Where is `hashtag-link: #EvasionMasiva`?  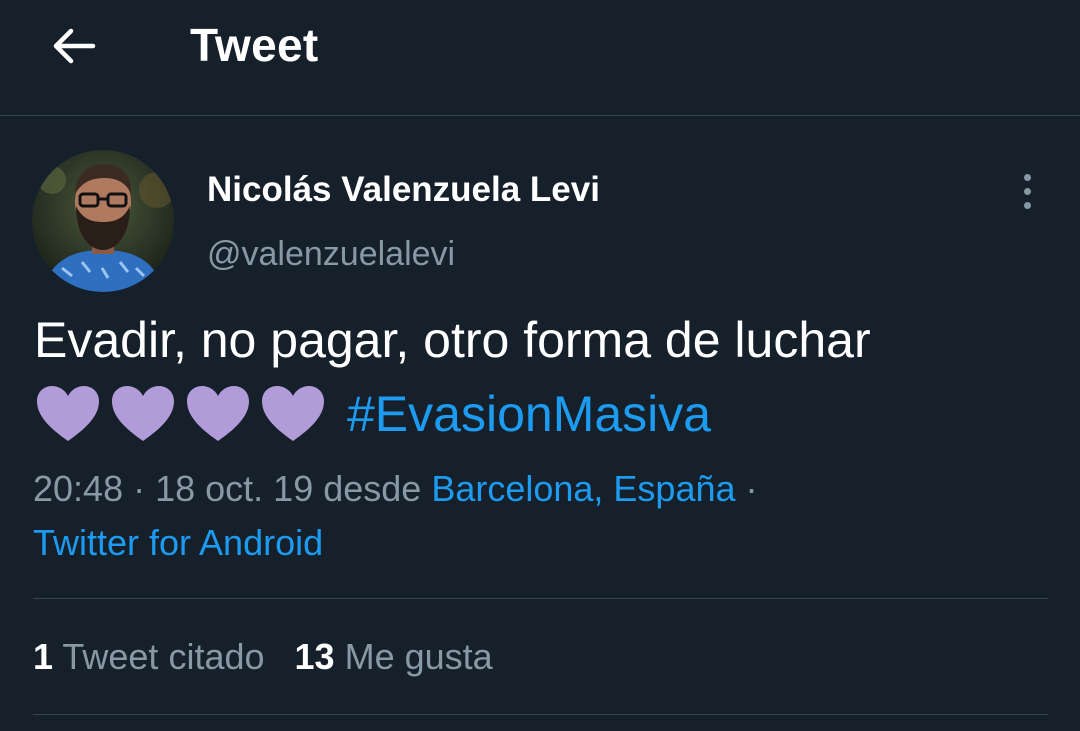 hashtag-link: #EvasionMasiva is located at coordinates (529, 414).